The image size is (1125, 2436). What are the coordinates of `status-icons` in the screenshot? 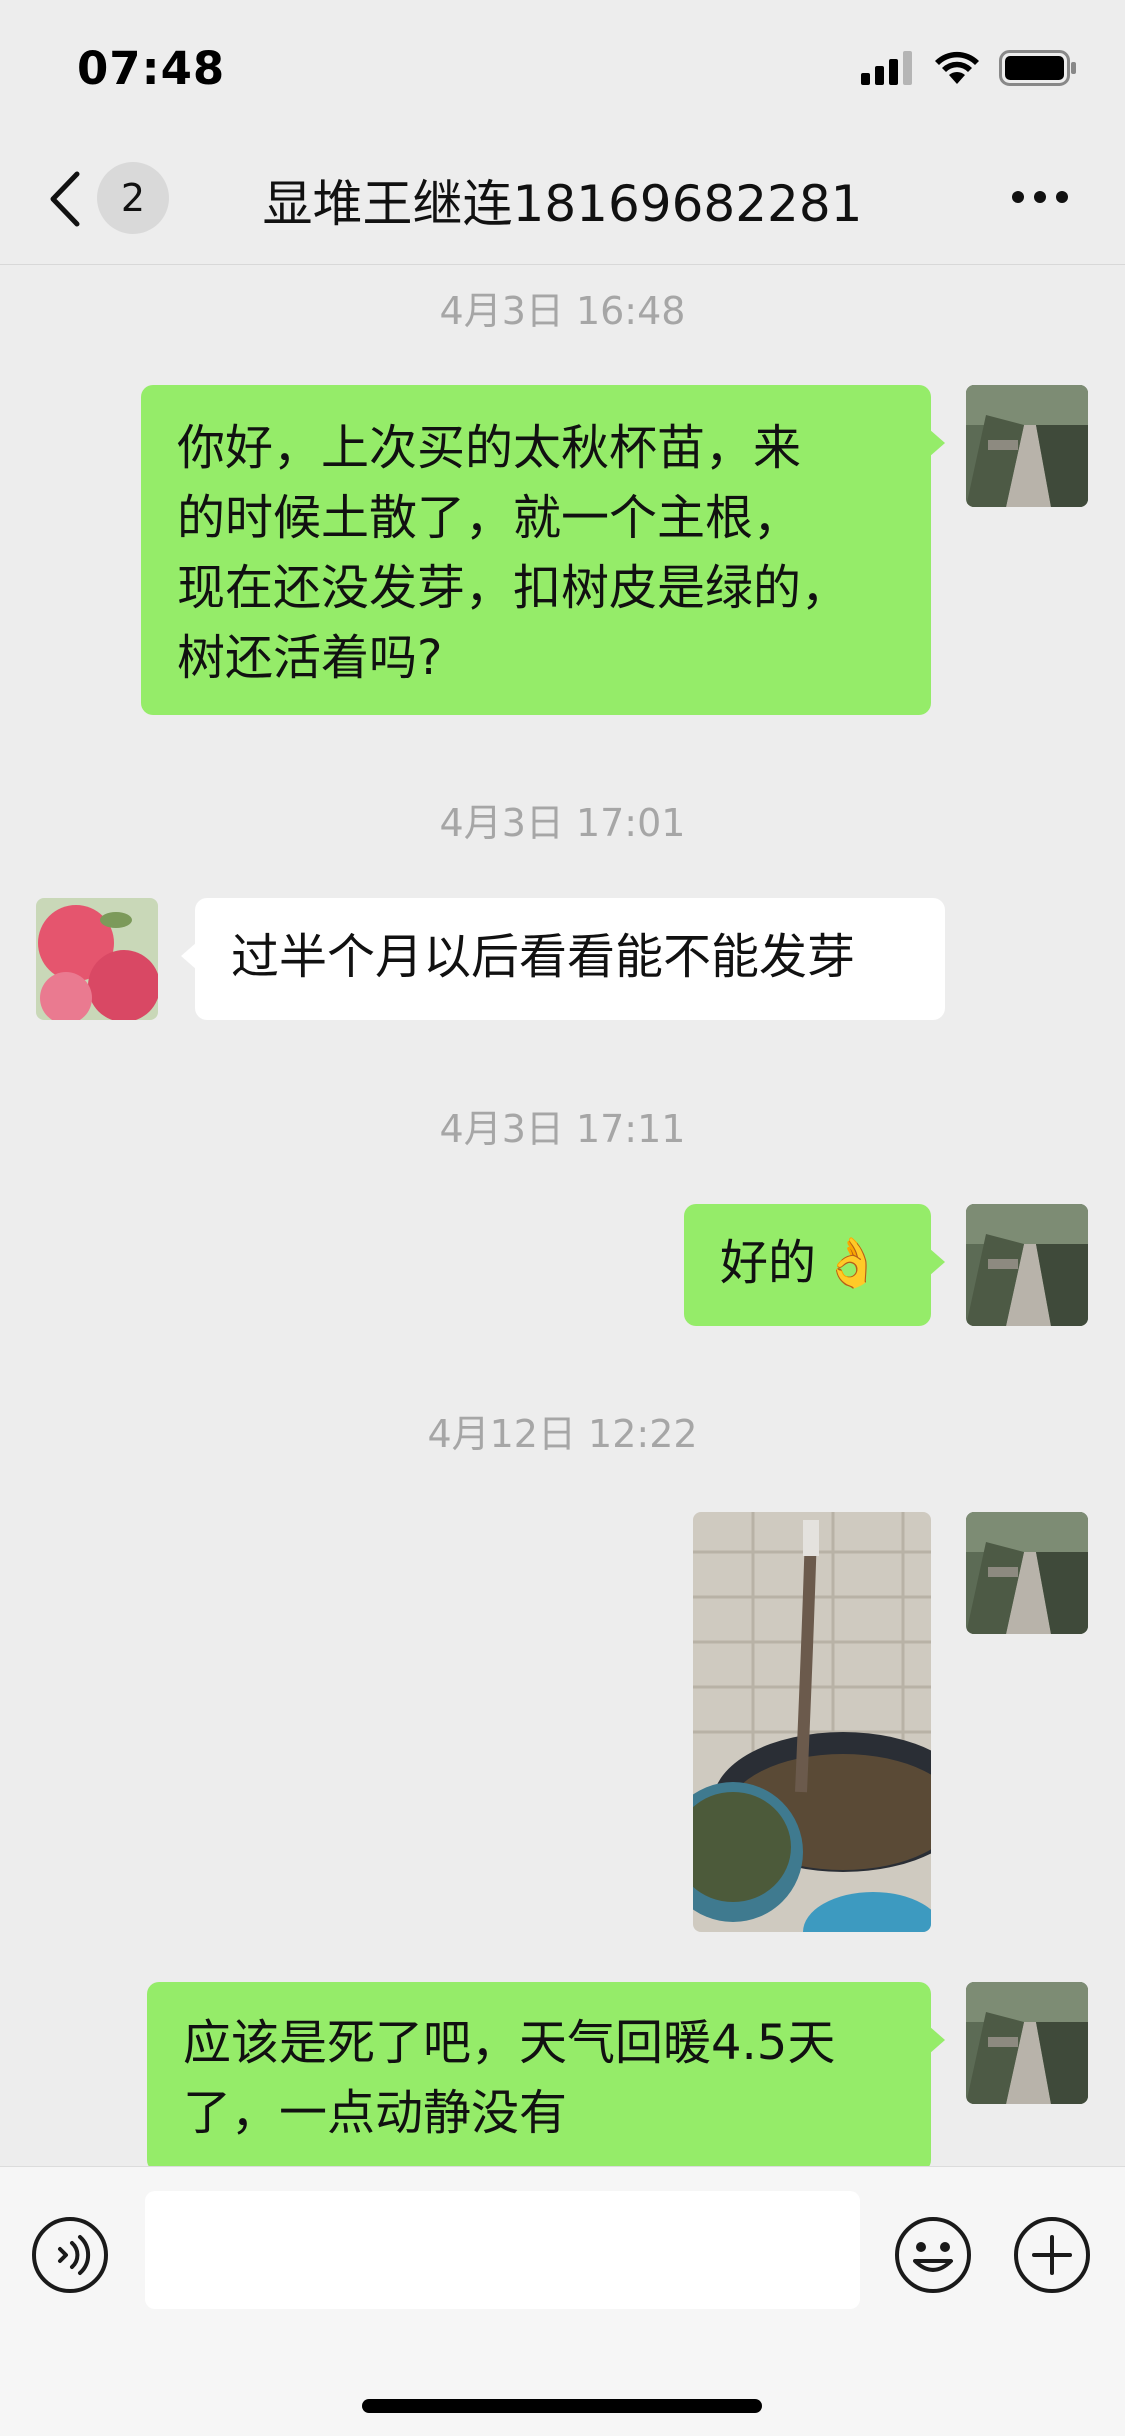 It's located at (969, 68).